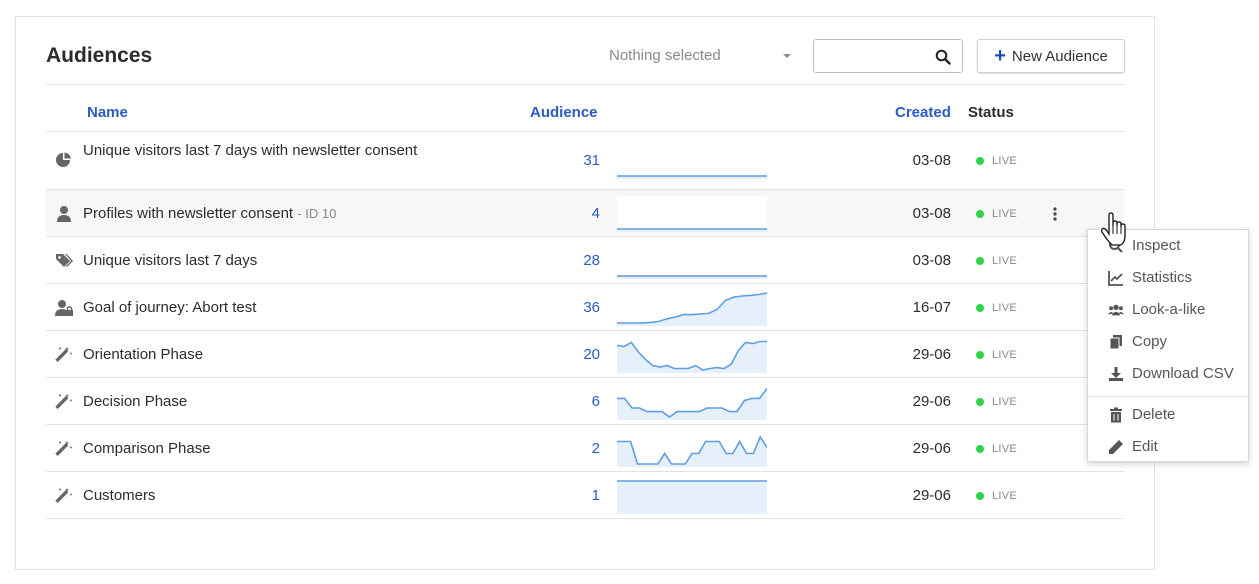 This screenshot has width=1259, height=584. Describe the element at coordinates (170, 307) in the screenshot. I see `audience-name-text: Goal of journey: Abort test` at that location.